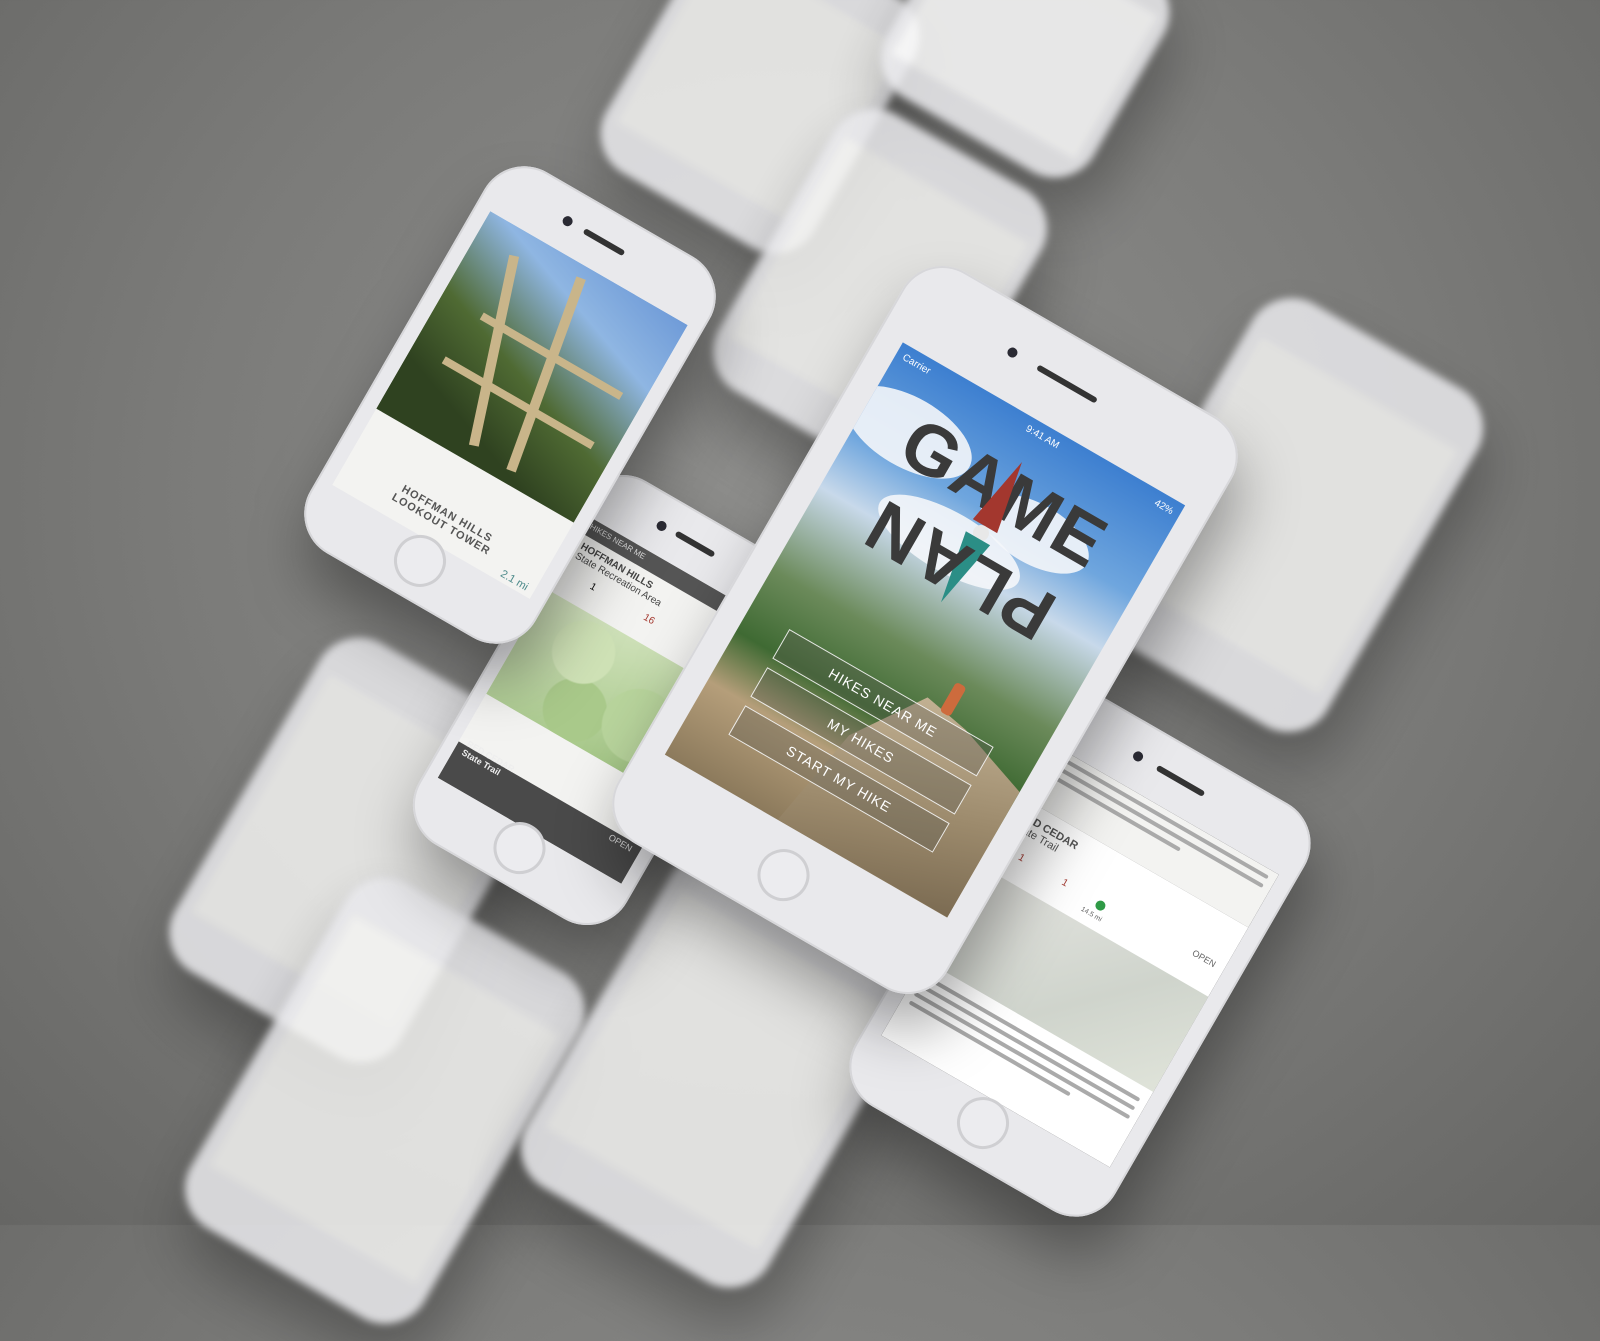 This screenshot has width=1600, height=1341. Describe the element at coordinates (1204, 958) in the screenshot. I see `cedar-status: OPEN` at that location.